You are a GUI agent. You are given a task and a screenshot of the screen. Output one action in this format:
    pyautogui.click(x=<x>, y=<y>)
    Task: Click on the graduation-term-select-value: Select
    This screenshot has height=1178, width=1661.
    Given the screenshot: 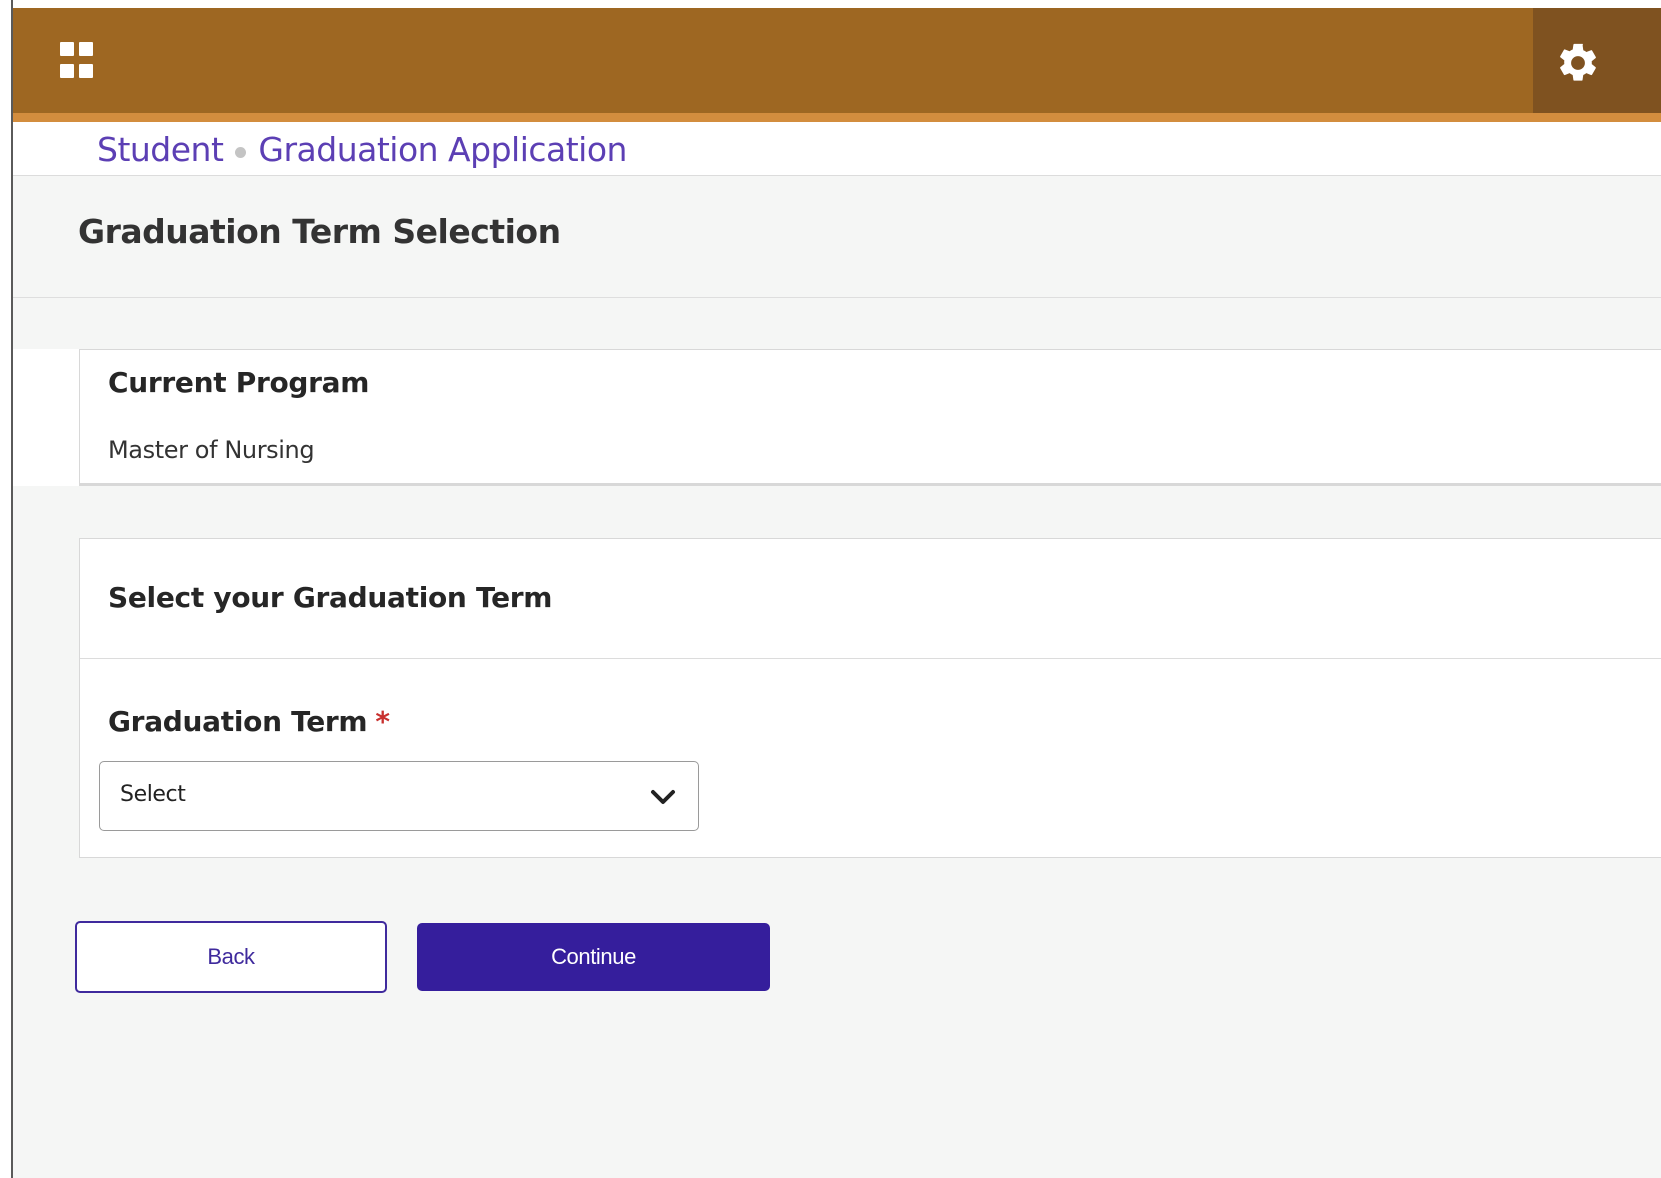 What is the action you would take?
    pyautogui.click(x=153, y=794)
    